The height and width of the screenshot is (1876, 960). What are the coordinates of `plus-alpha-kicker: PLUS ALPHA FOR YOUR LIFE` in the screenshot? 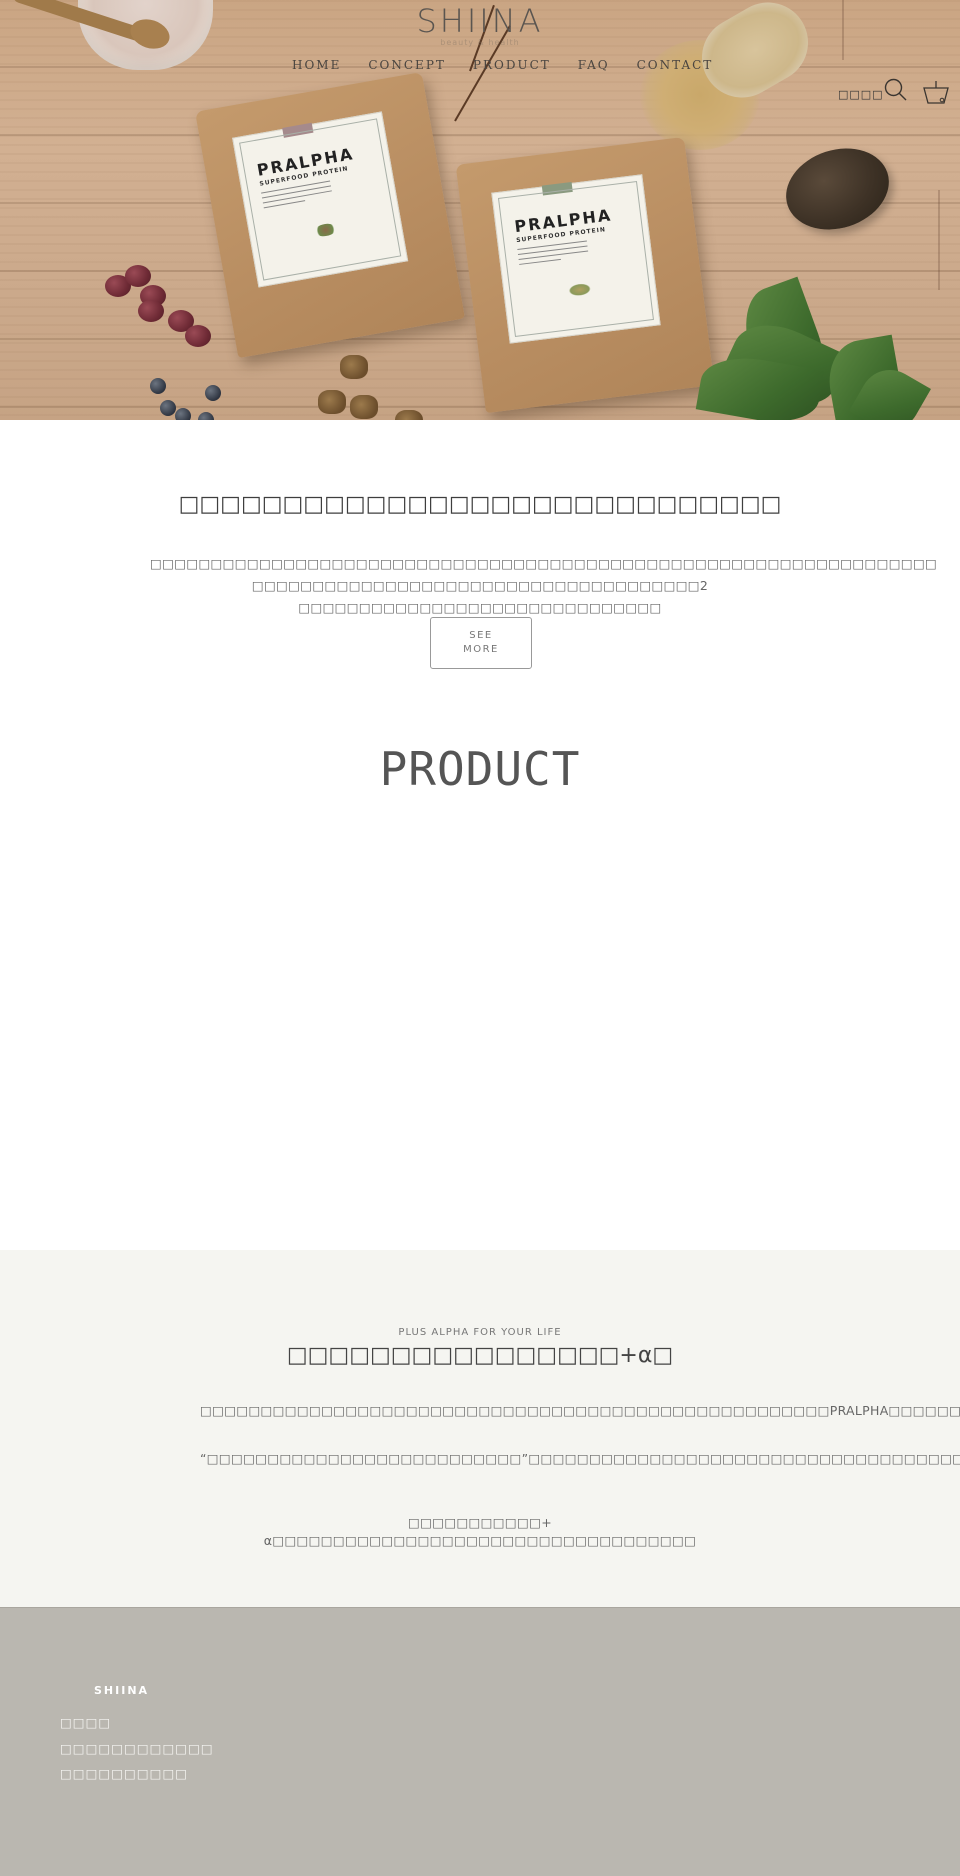 It's located at (480, 1332).